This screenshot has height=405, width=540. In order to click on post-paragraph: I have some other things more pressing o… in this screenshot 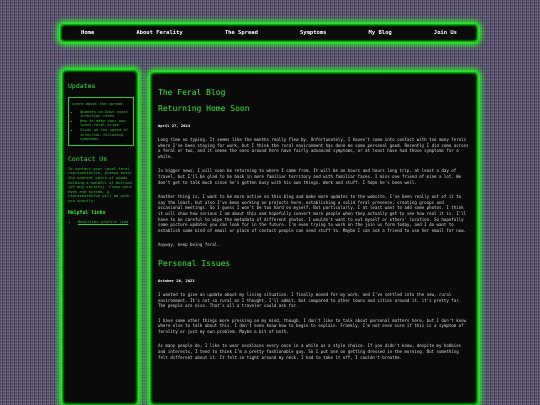, I will do `click(312, 325)`.